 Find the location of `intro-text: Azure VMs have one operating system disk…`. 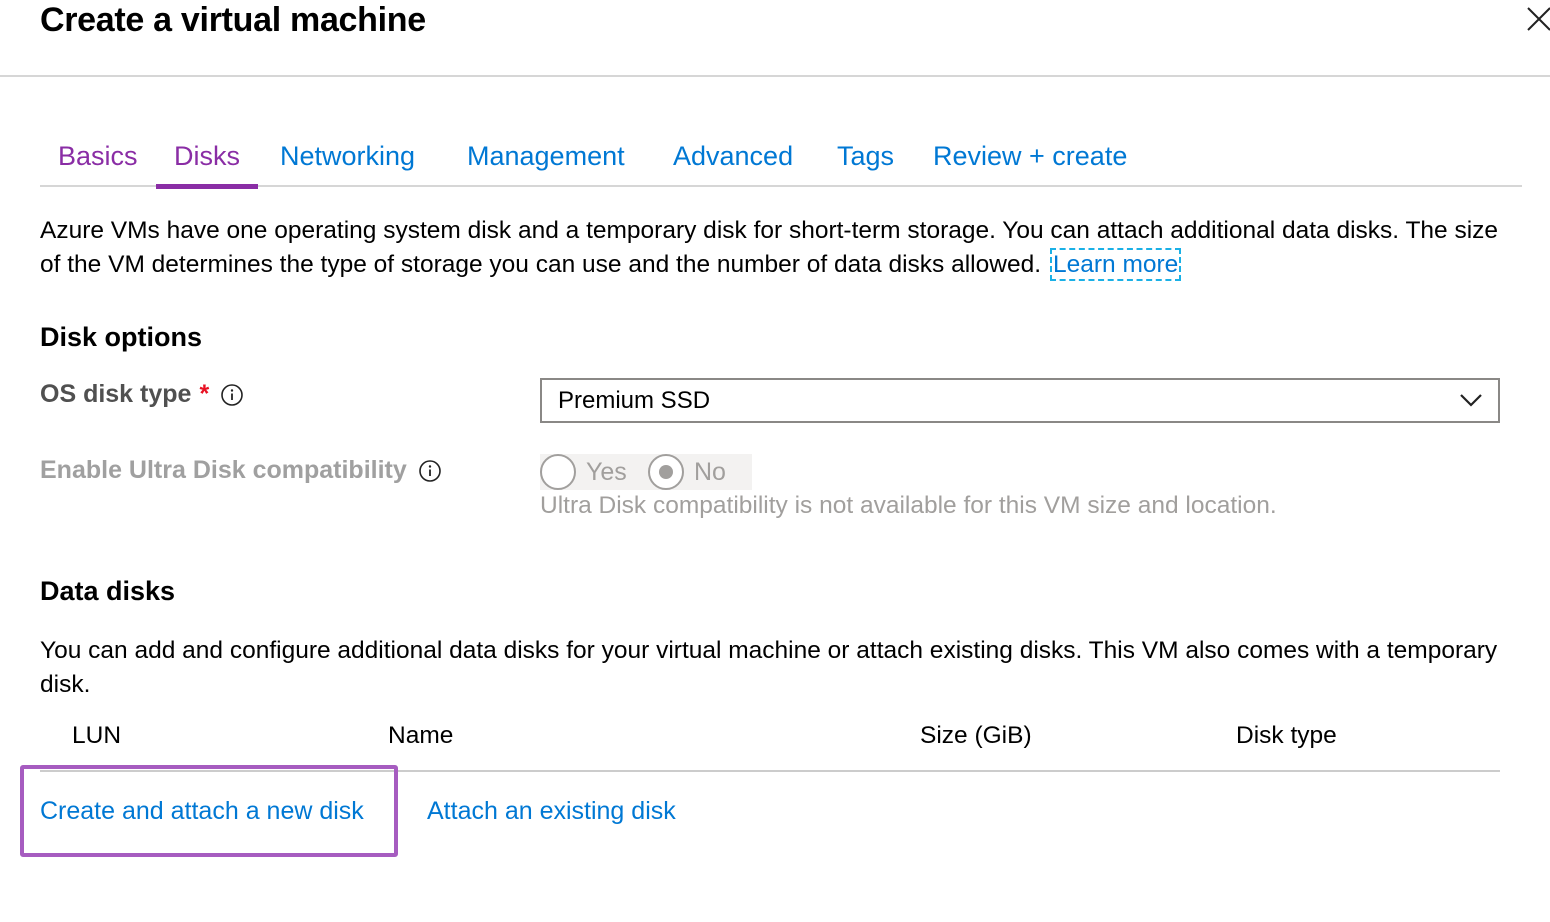

intro-text: Azure VMs have one operating system disk… is located at coordinates (780, 248).